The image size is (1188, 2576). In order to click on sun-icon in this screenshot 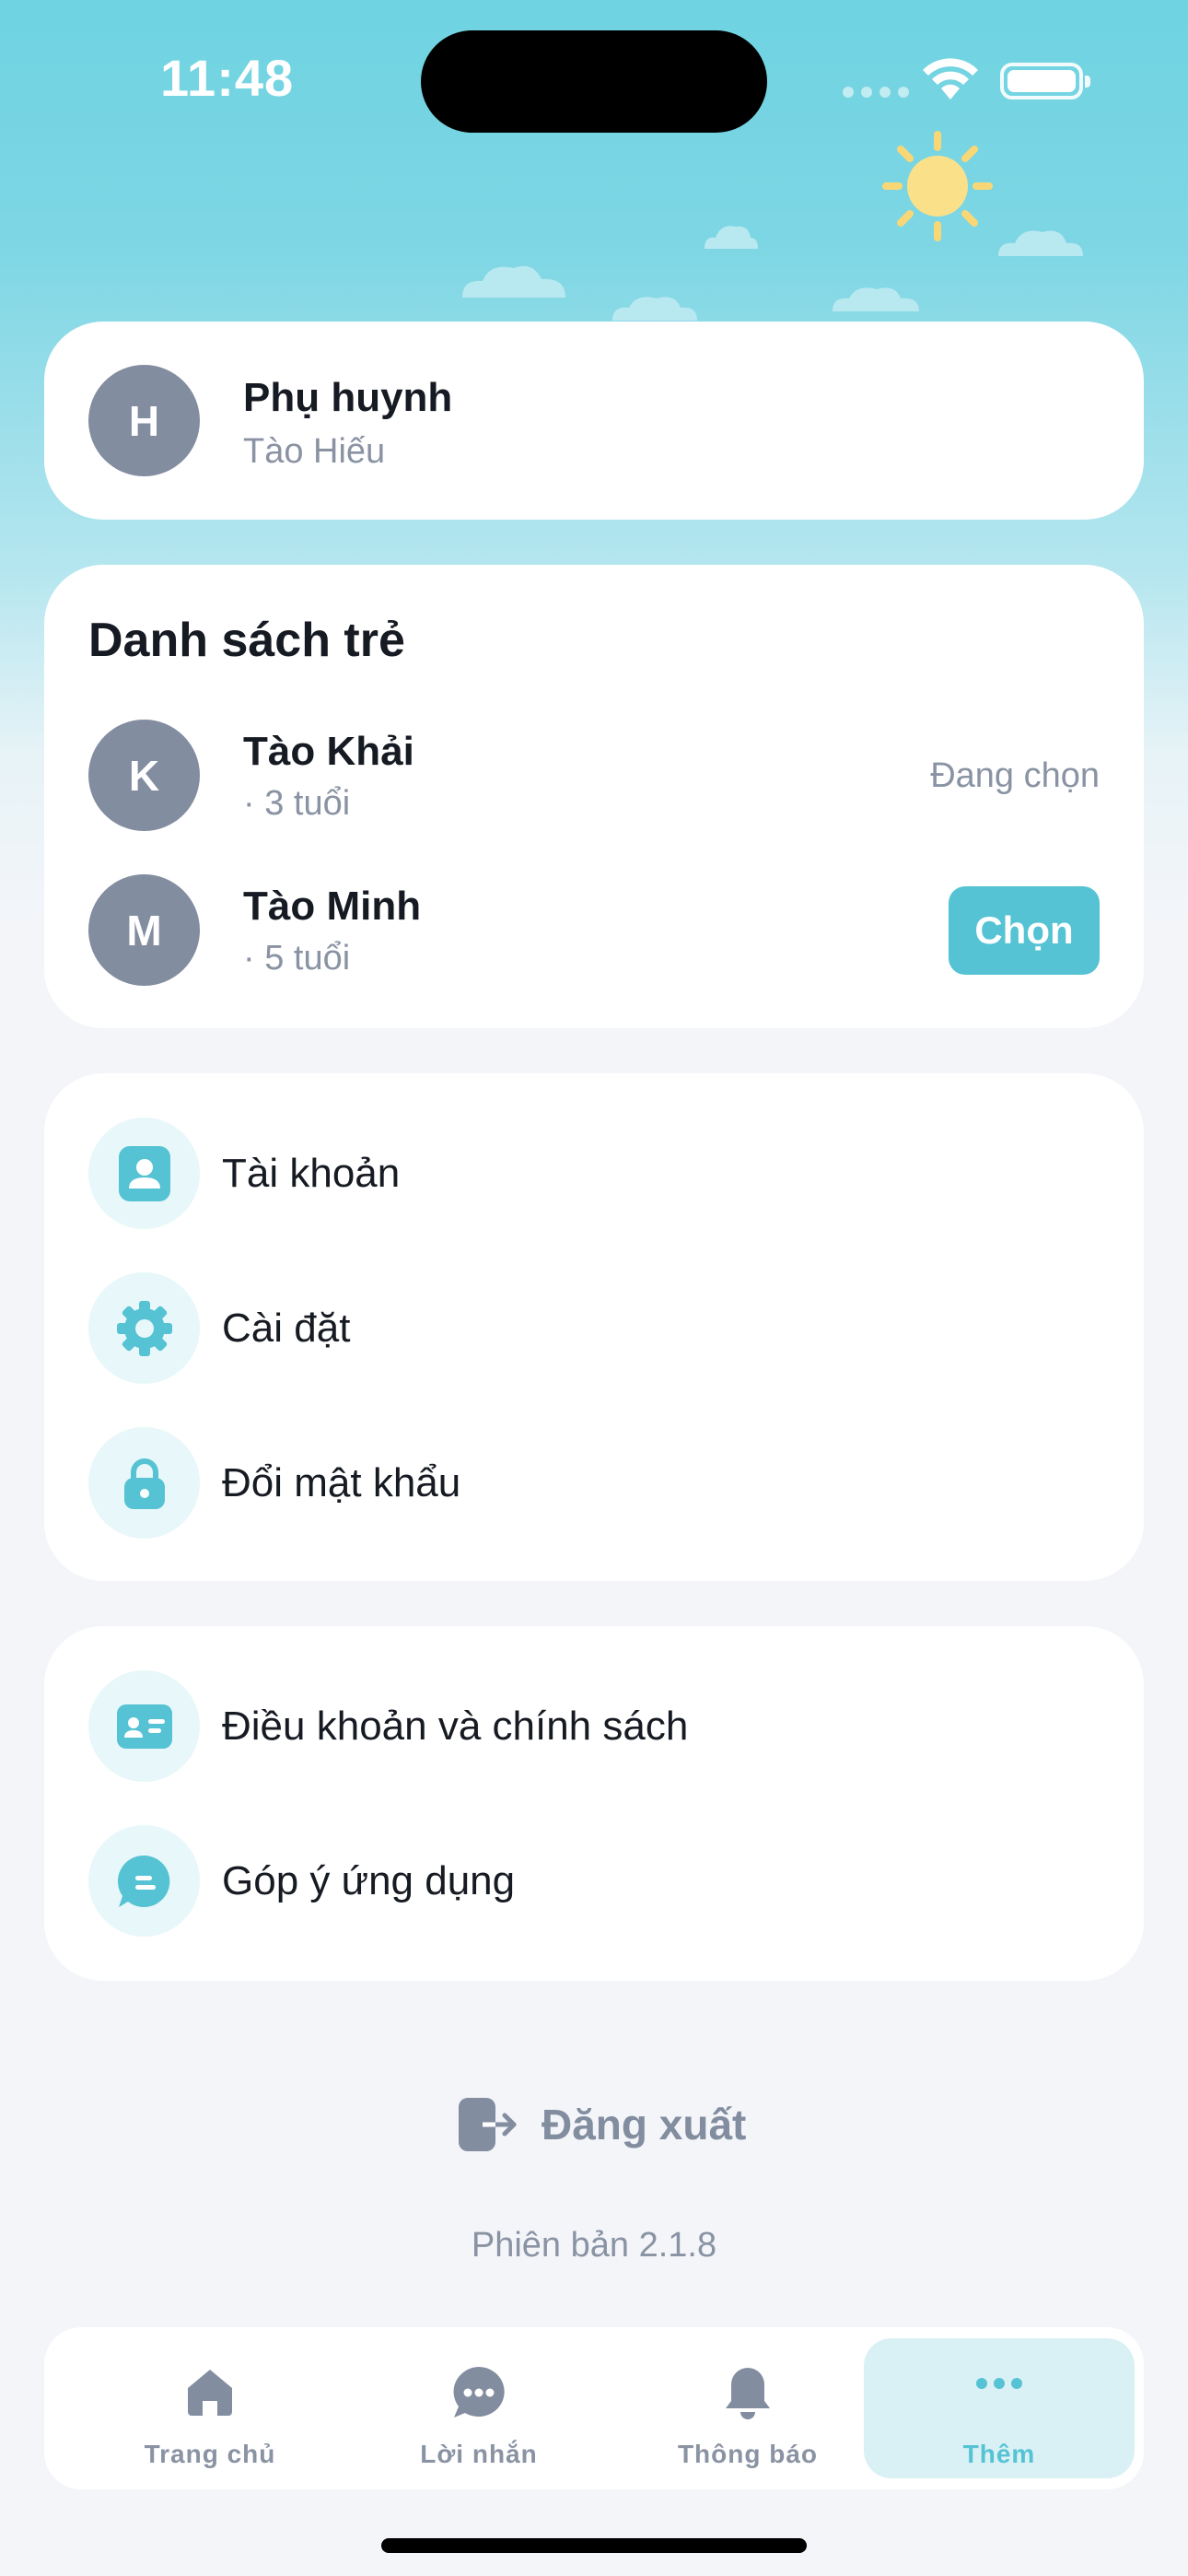, I will do `click(937, 186)`.